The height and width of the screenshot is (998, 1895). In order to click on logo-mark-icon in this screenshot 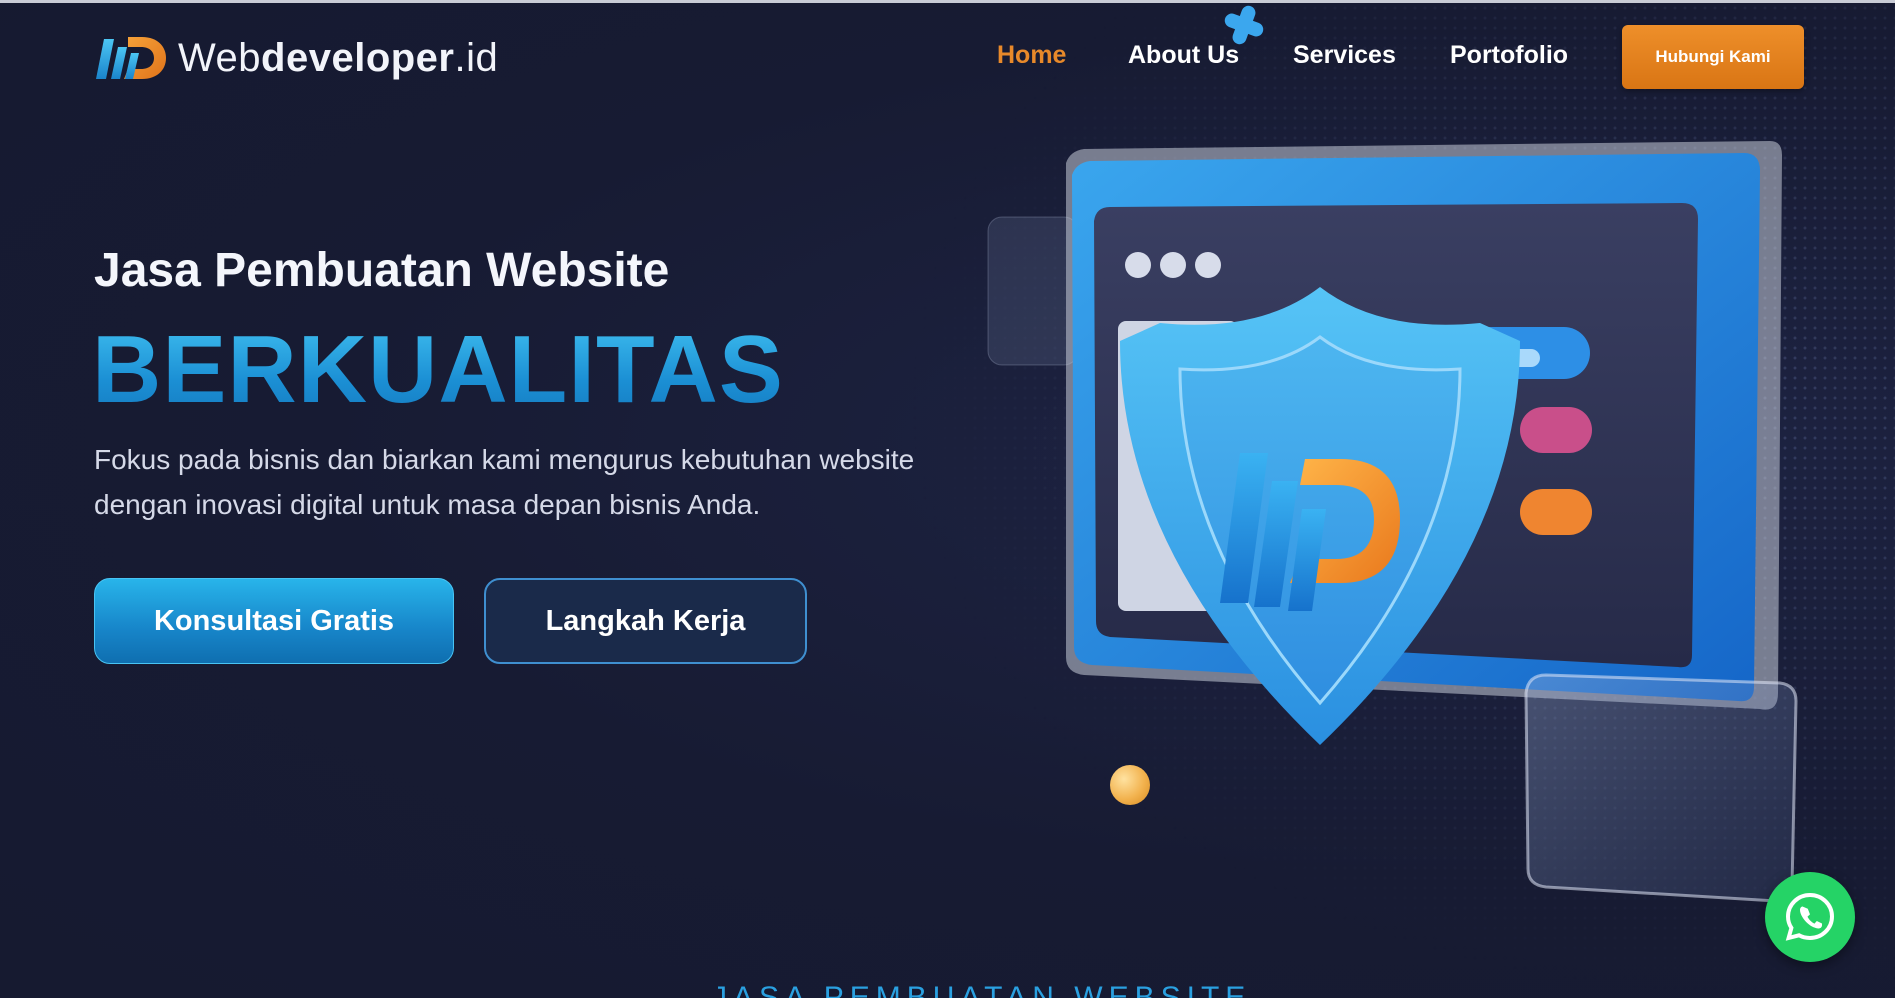, I will do `click(131, 58)`.